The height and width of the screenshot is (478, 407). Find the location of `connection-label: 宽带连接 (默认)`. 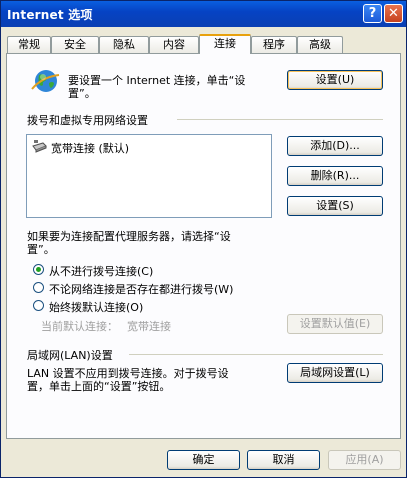

connection-label: 宽带连接 (默认) is located at coordinates (90, 148).